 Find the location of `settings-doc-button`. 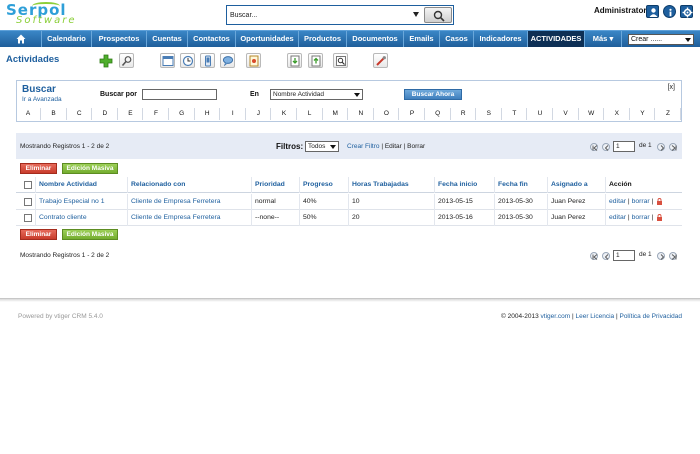

settings-doc-button is located at coordinates (253, 60).